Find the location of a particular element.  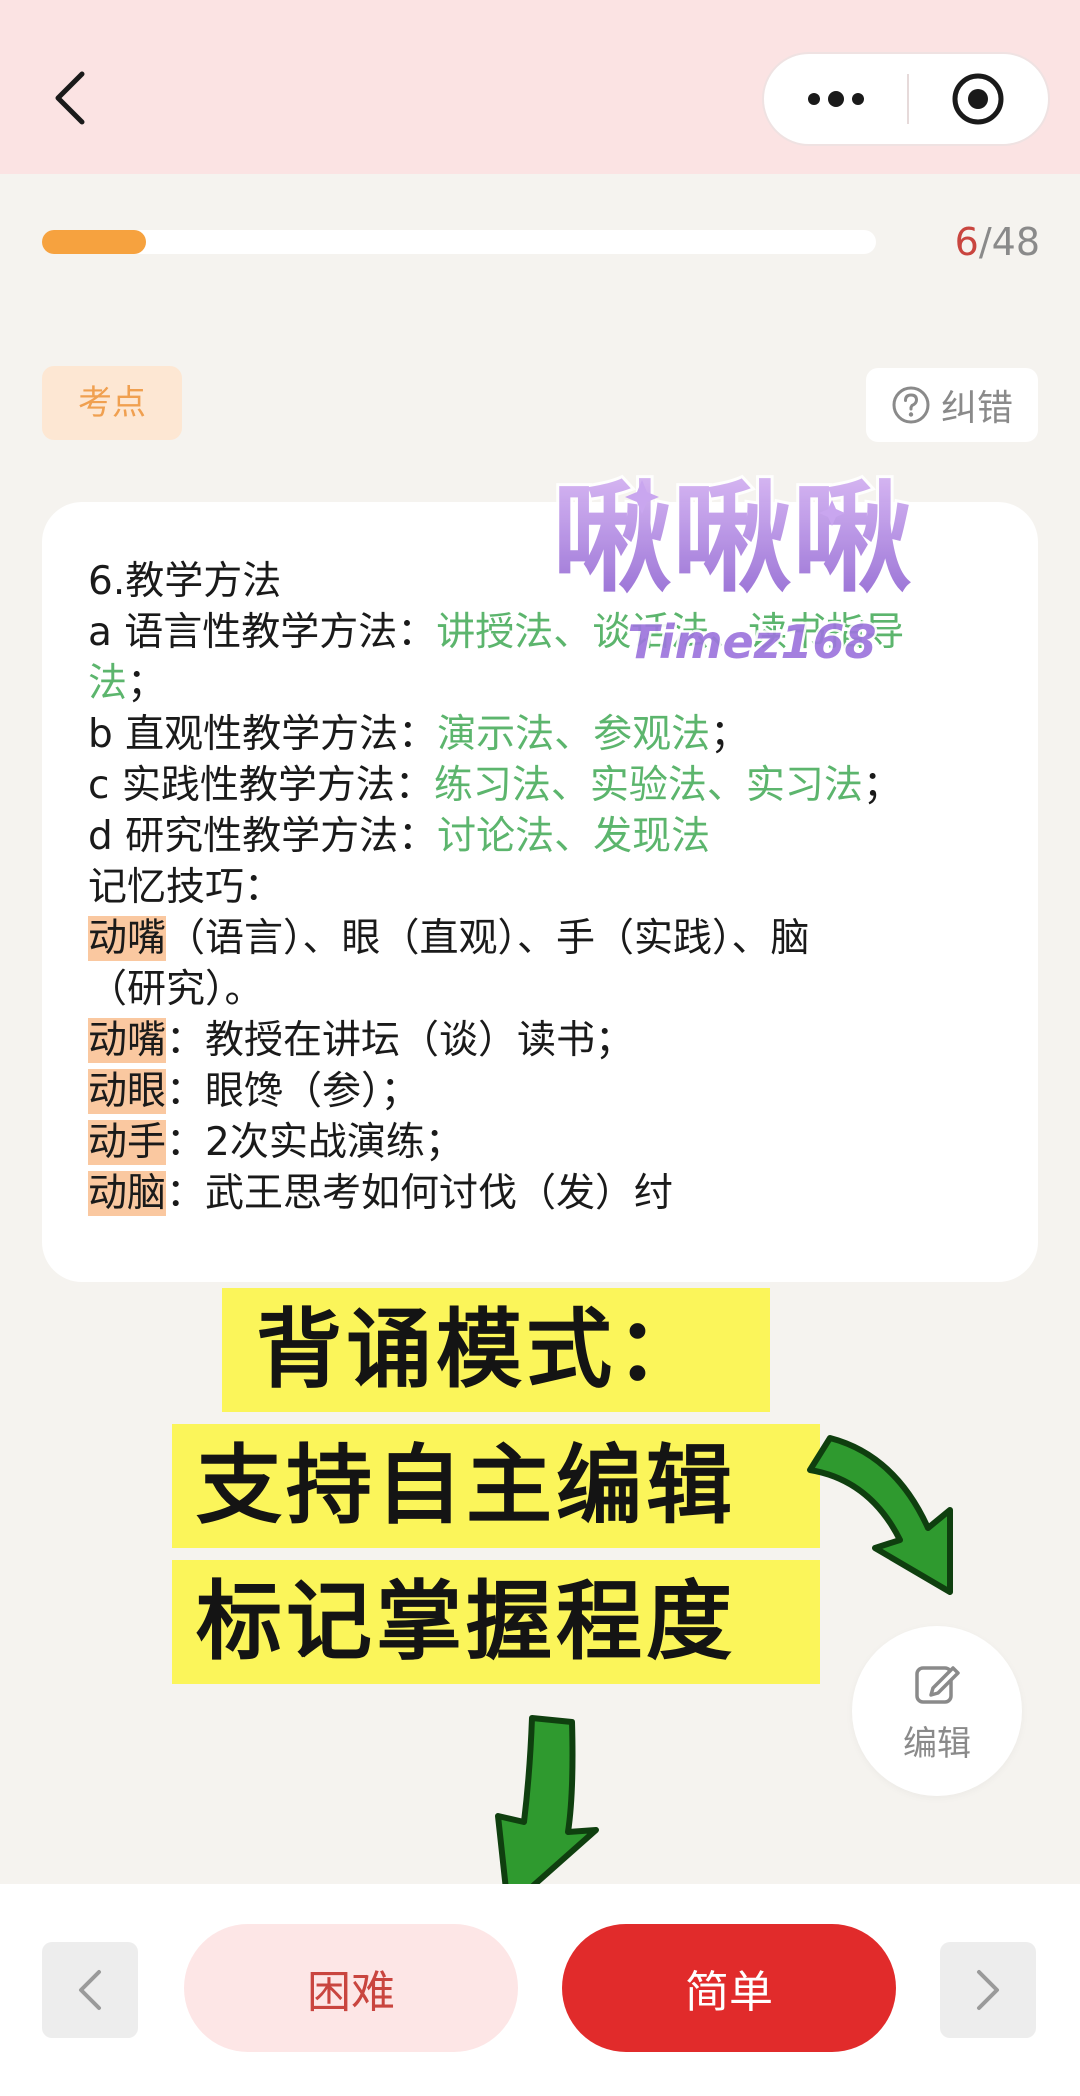

chevron-right-icon is located at coordinates (988, 1990).